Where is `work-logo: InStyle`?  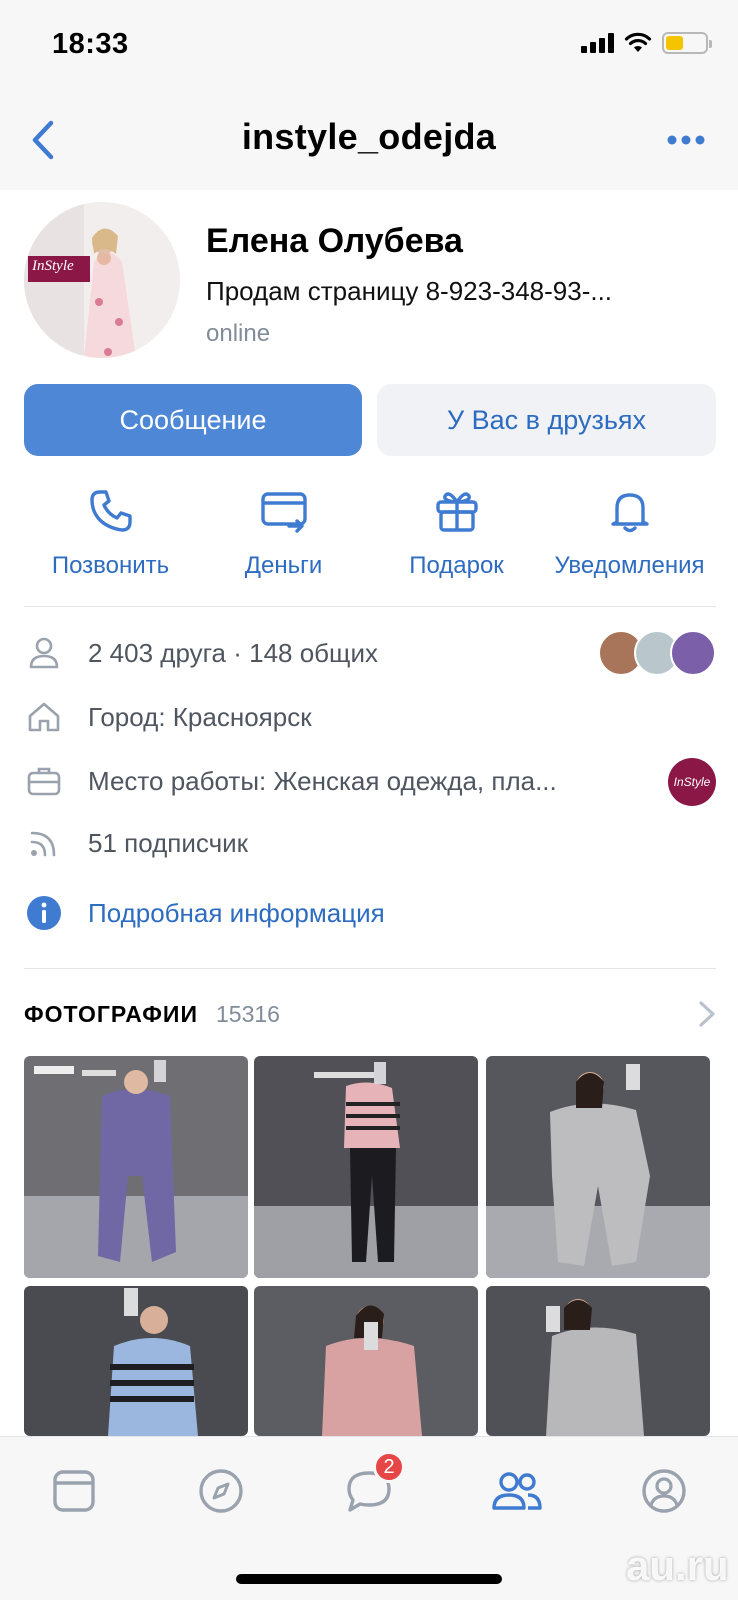
work-logo: InStyle is located at coordinates (692, 782).